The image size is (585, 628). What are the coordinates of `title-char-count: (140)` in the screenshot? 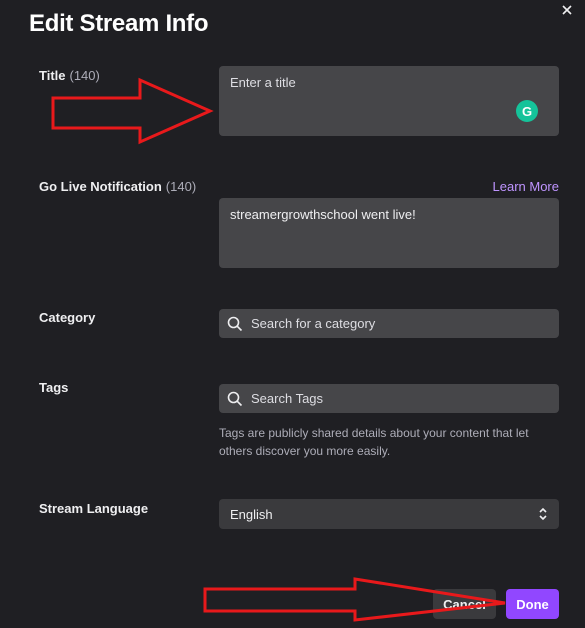 It's located at (84, 75).